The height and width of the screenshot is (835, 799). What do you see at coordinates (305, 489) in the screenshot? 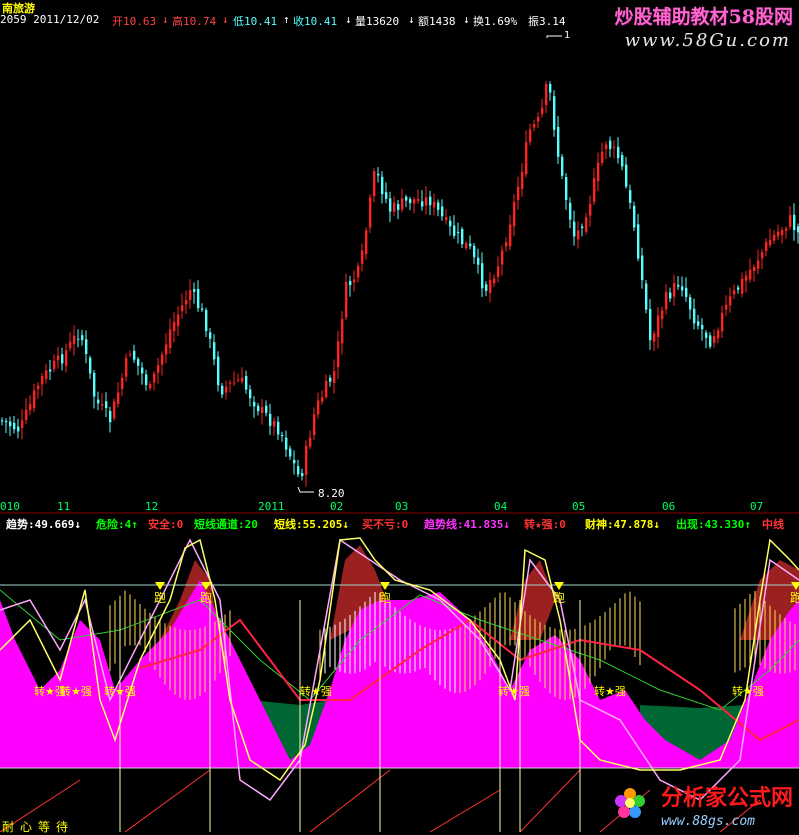
I see `low-marker-leader` at bounding box center [305, 489].